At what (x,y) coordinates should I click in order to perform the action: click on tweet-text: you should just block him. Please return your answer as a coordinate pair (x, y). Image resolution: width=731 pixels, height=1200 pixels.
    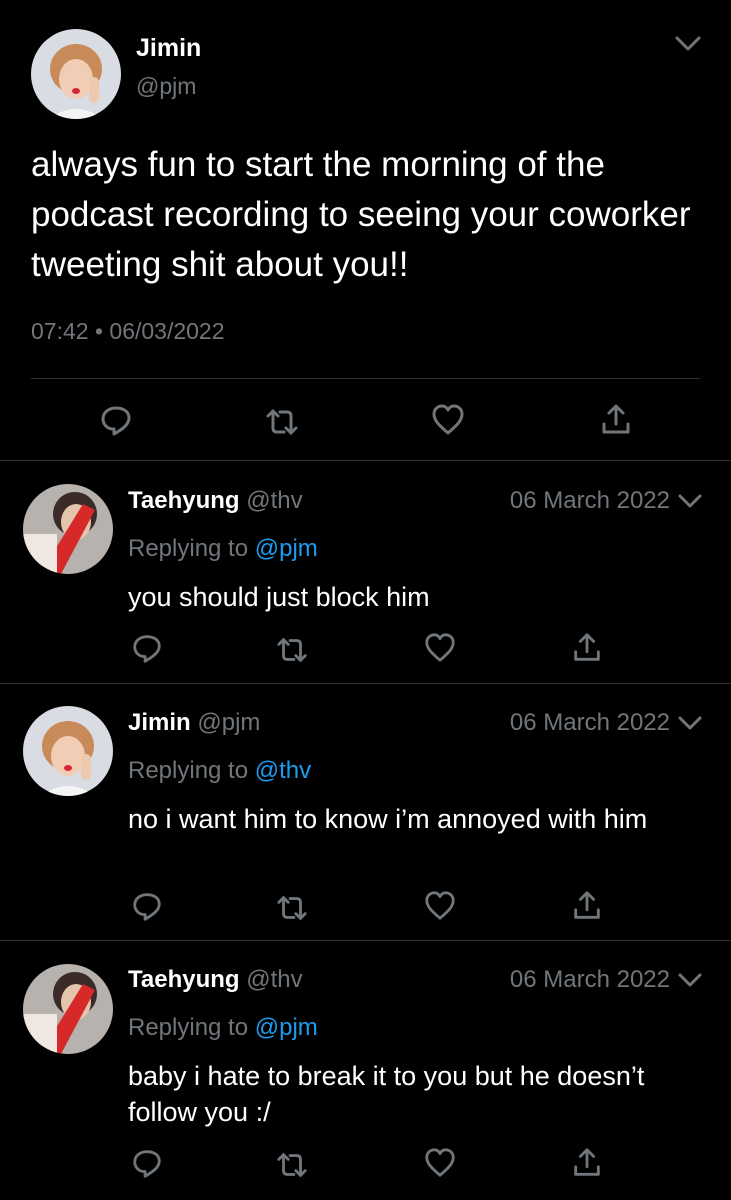
    Looking at the image, I should click on (279, 597).